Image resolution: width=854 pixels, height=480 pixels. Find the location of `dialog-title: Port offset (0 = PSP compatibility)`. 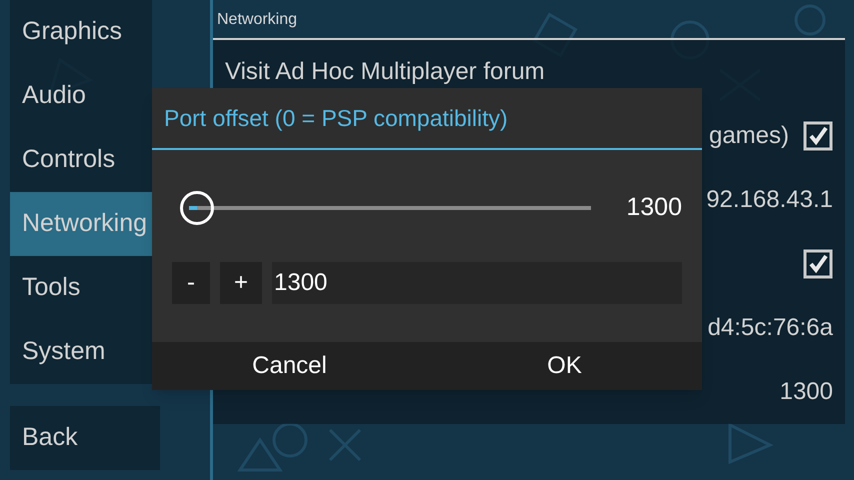

dialog-title: Port offset (0 = PSP compatibility) is located at coordinates (336, 118).